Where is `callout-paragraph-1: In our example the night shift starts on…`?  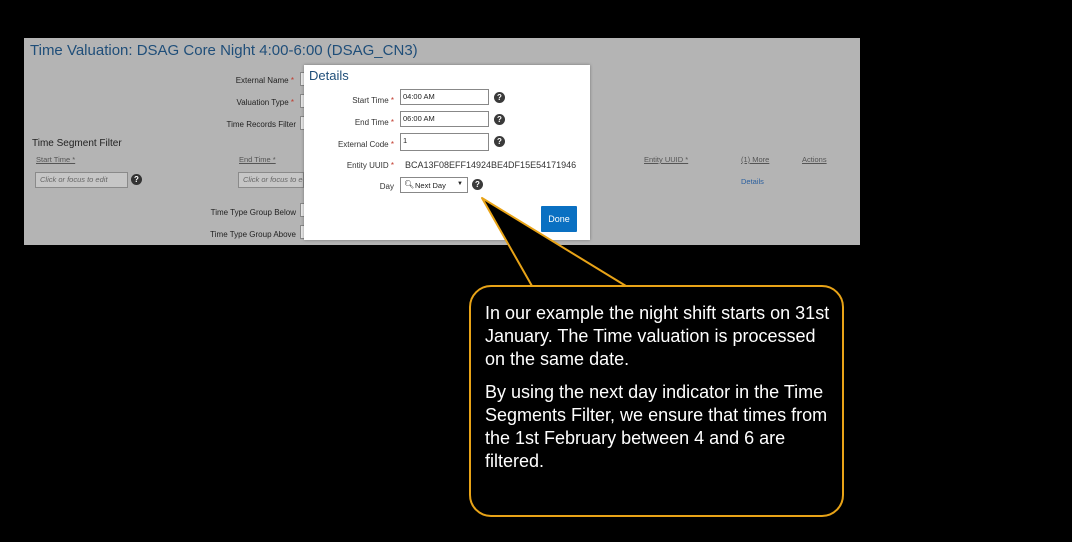 callout-paragraph-1: In our example the night shift starts on… is located at coordinates (657, 336).